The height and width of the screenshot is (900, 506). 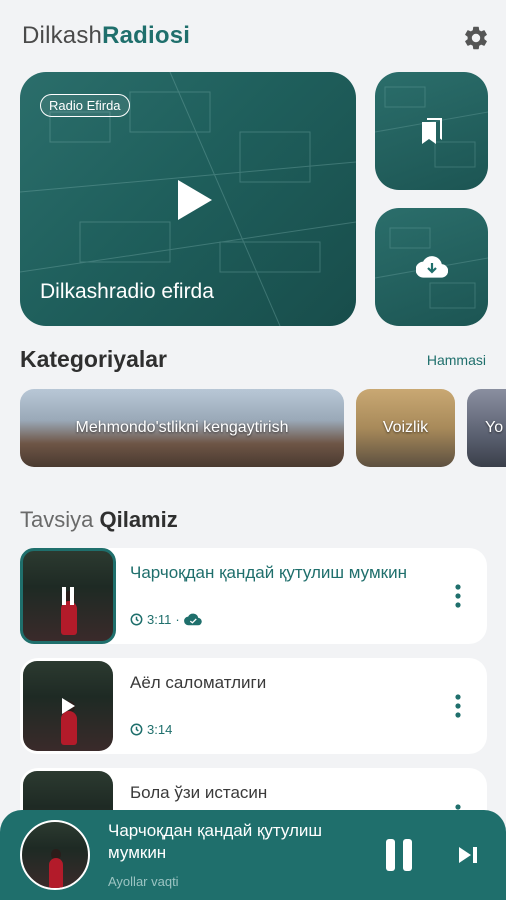 I want to click on live-badge: Radio Efirda, so click(x=85, y=105).